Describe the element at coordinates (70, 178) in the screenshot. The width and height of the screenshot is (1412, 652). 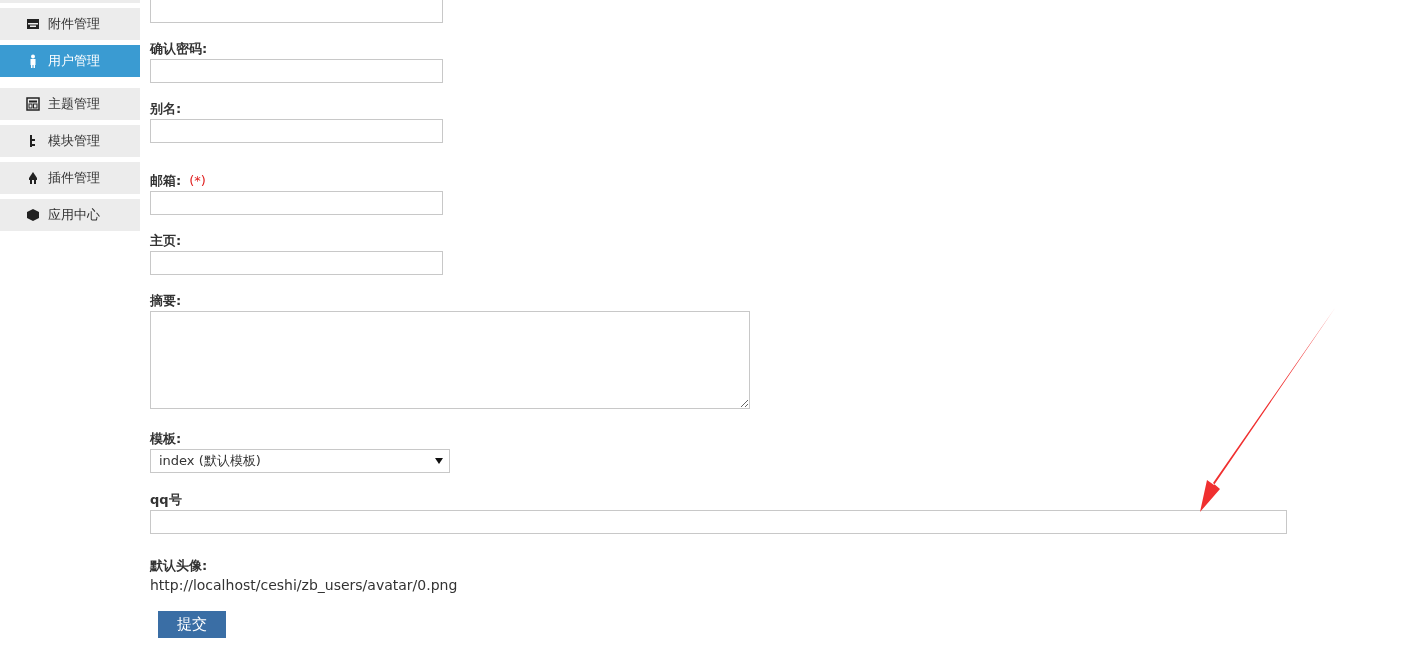
I see `sidebar-item: 插件管理` at that location.